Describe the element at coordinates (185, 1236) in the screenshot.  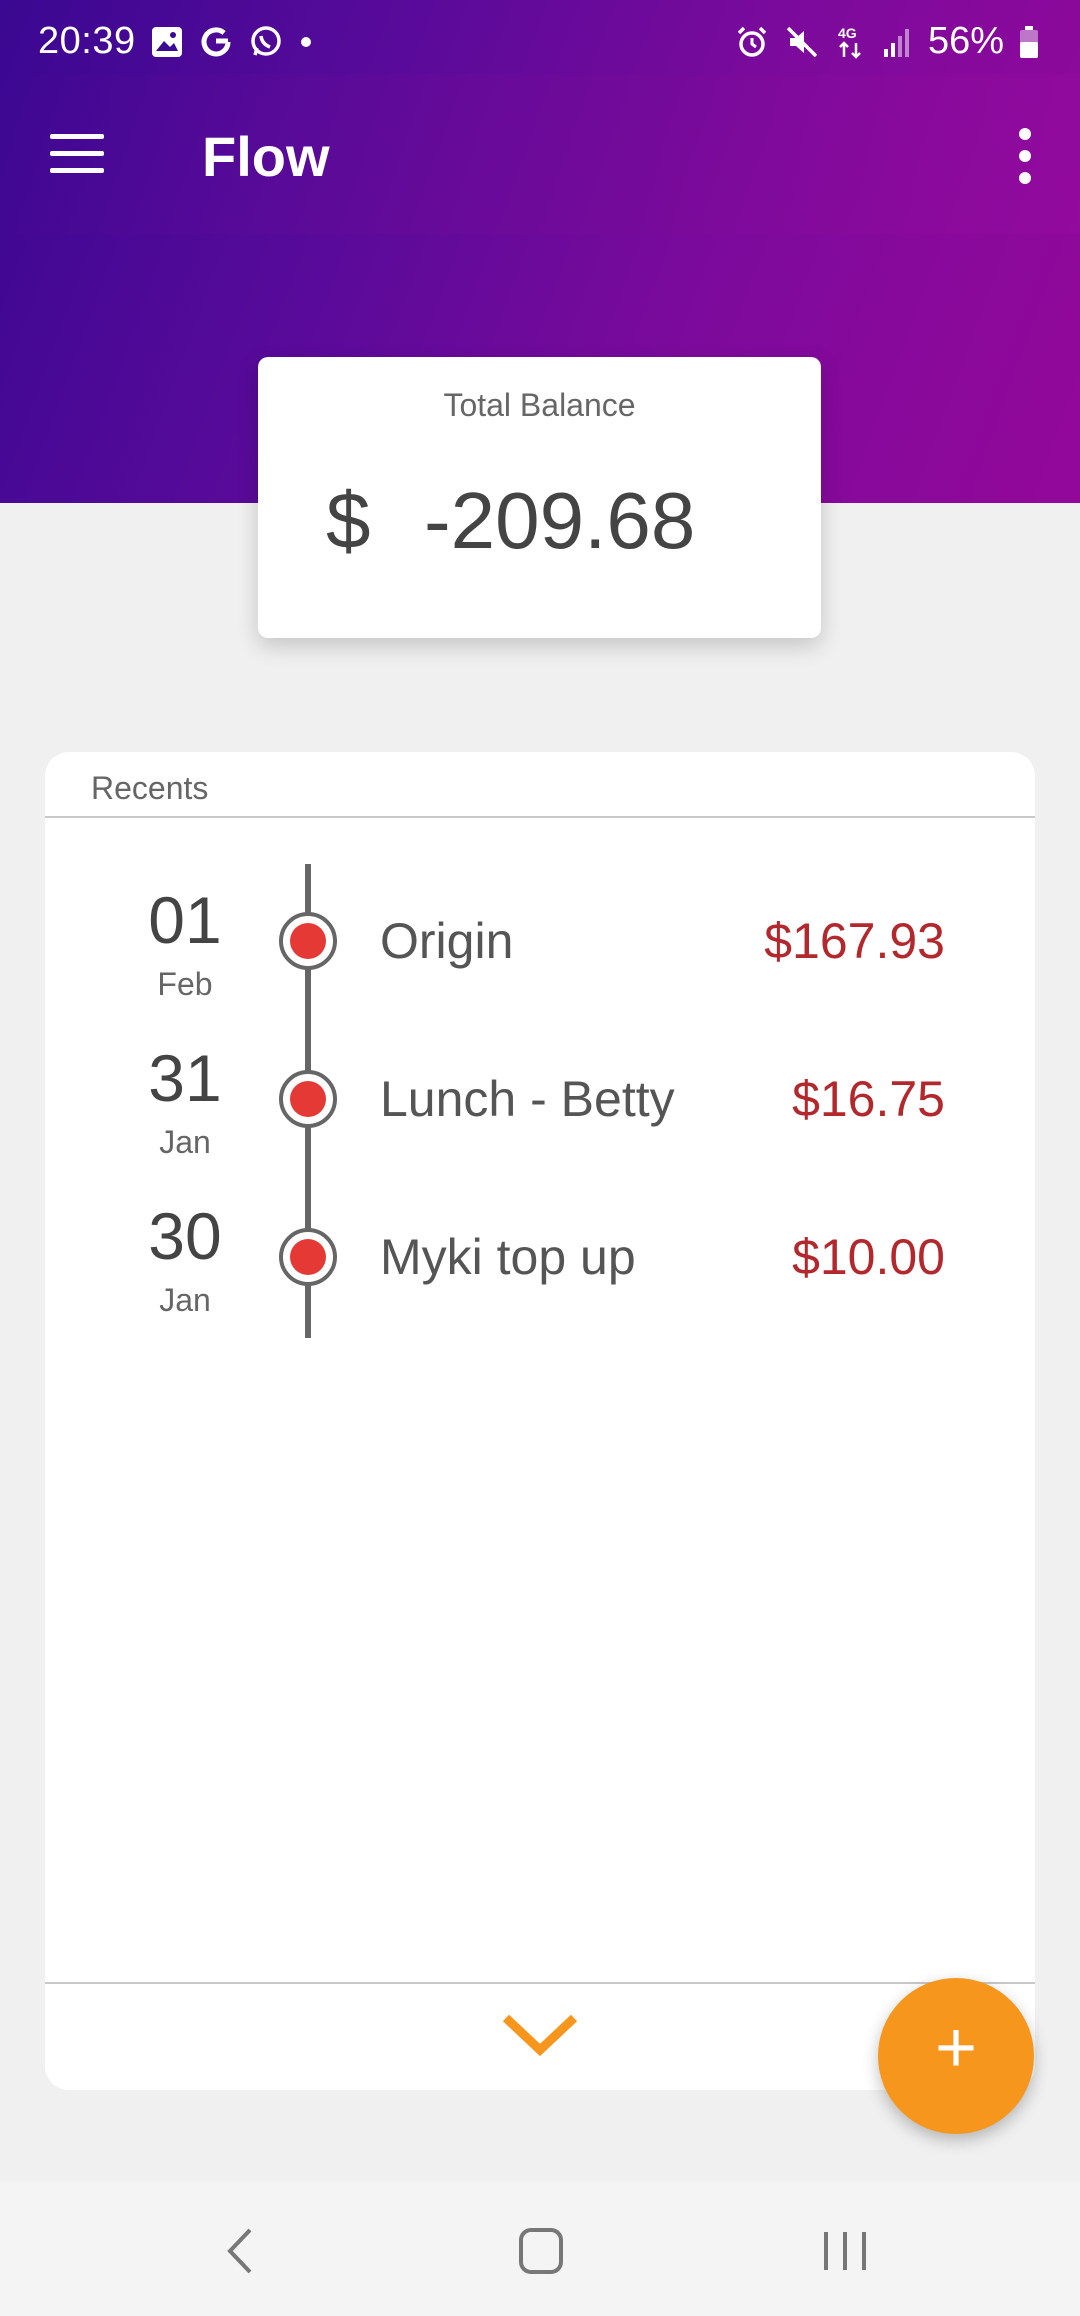
I see `transaction-day: 30` at that location.